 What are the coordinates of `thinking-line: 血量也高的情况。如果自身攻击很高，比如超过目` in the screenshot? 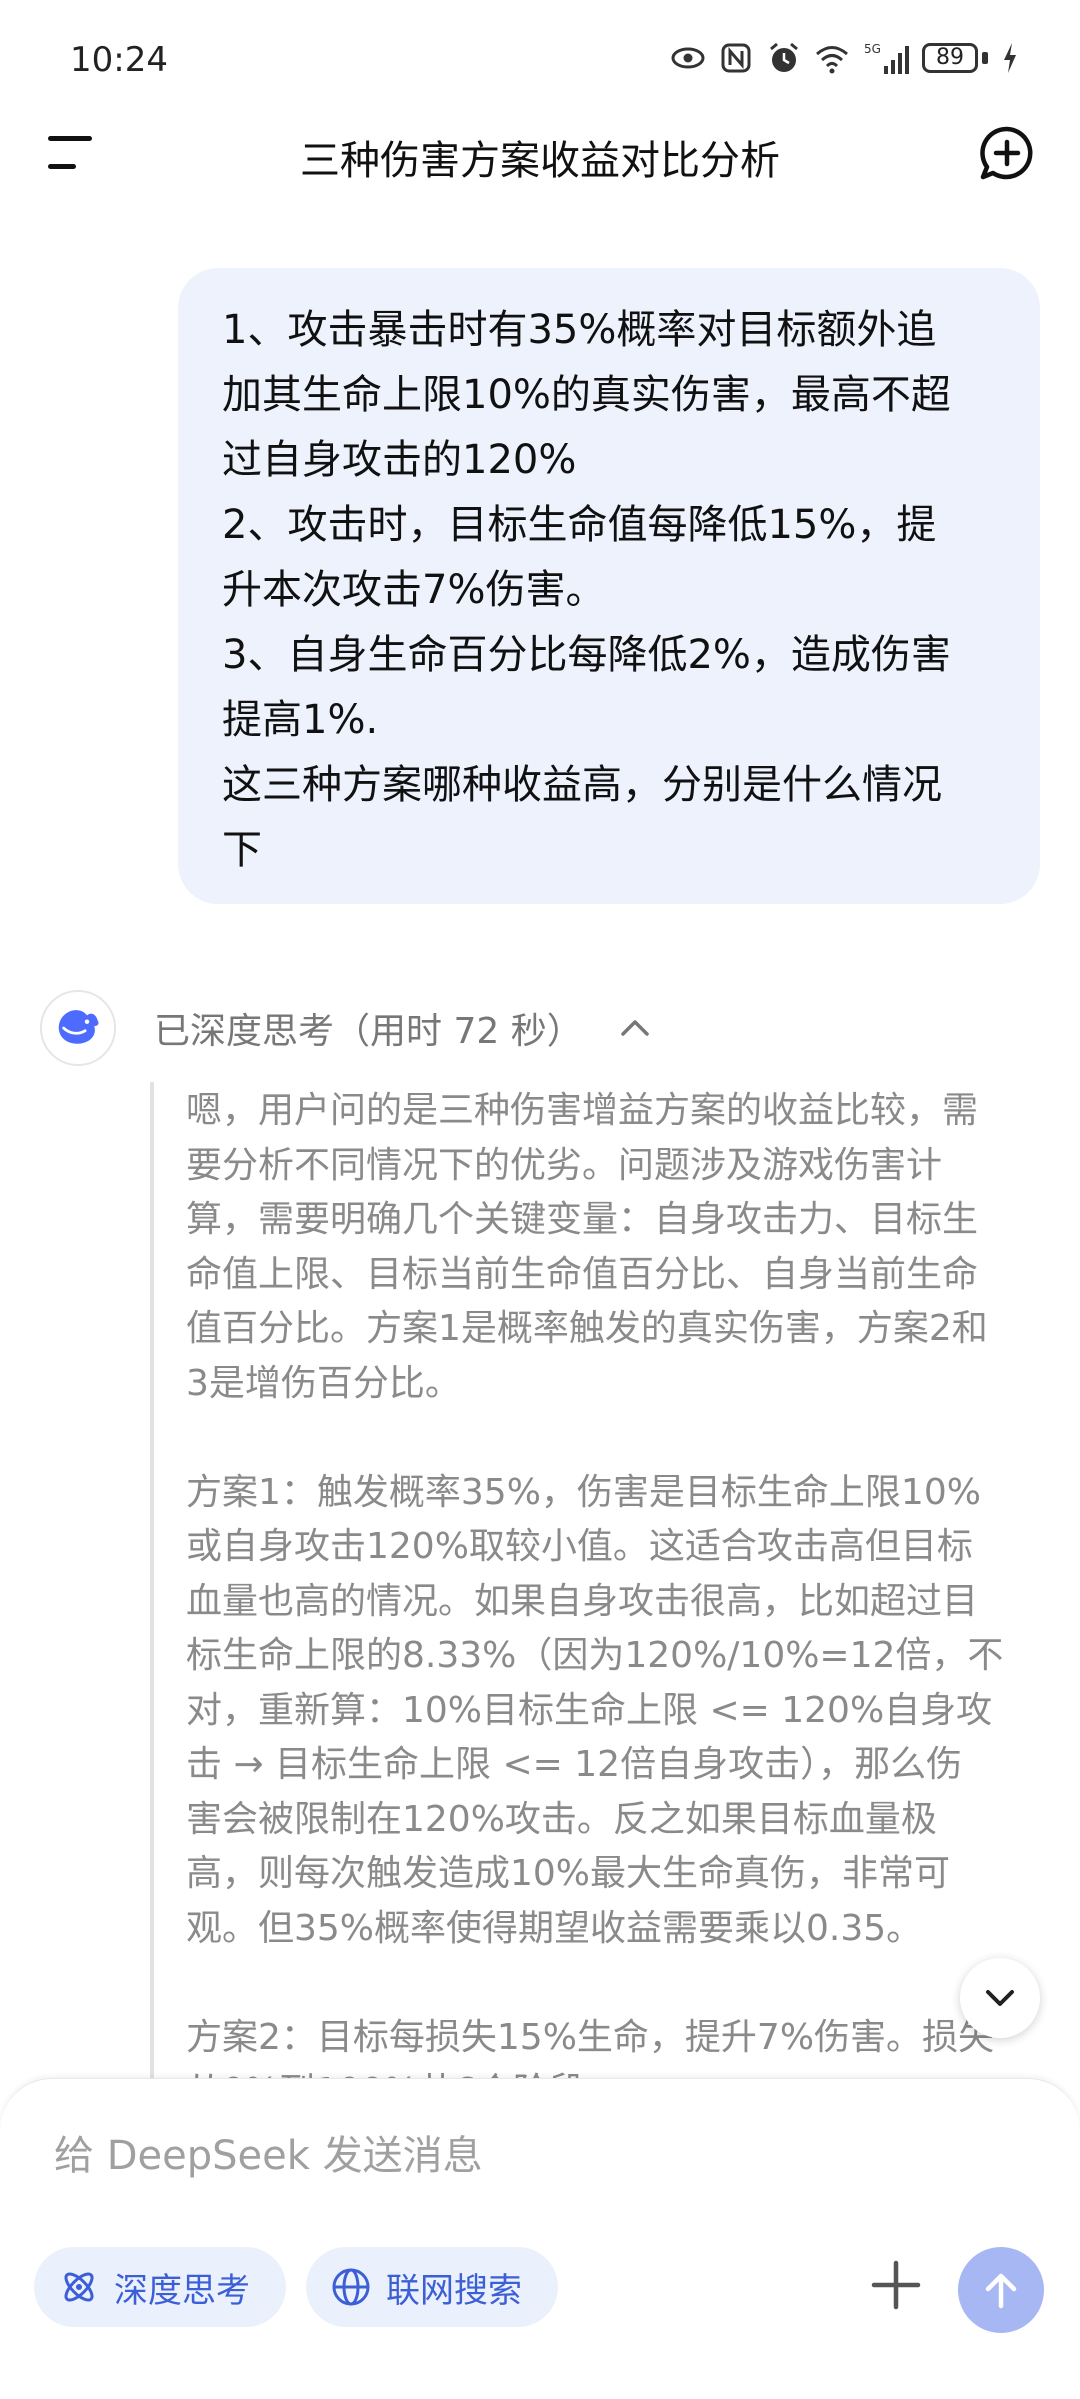 It's located at (582, 1601).